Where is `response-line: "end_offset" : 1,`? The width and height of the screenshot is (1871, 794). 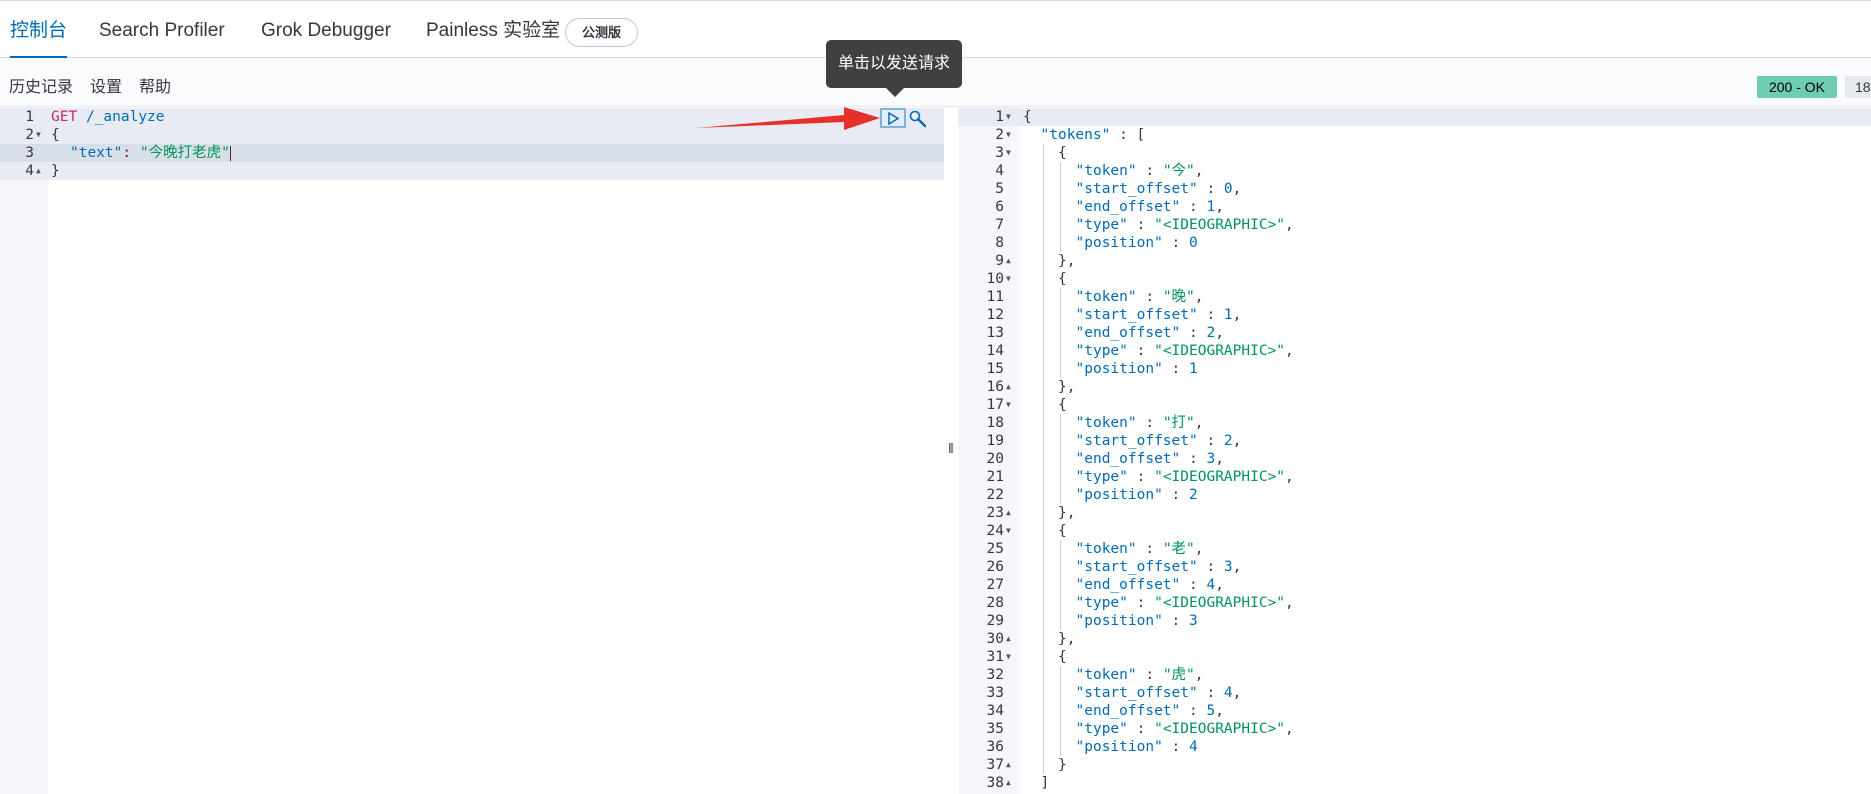 response-line: "end_offset" : 1, is located at coordinates (1150, 207).